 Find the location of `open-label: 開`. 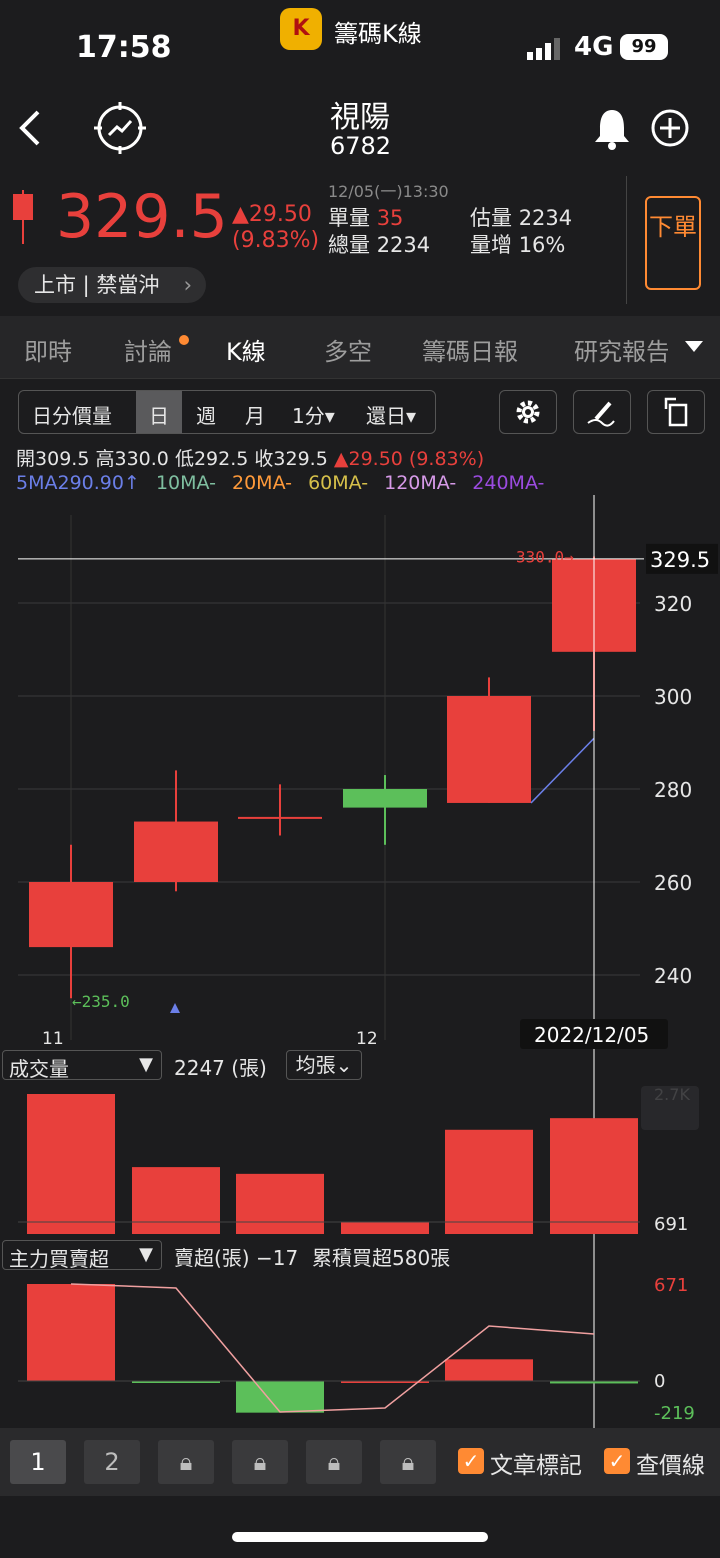

open-label: 開 is located at coordinates (26, 459).